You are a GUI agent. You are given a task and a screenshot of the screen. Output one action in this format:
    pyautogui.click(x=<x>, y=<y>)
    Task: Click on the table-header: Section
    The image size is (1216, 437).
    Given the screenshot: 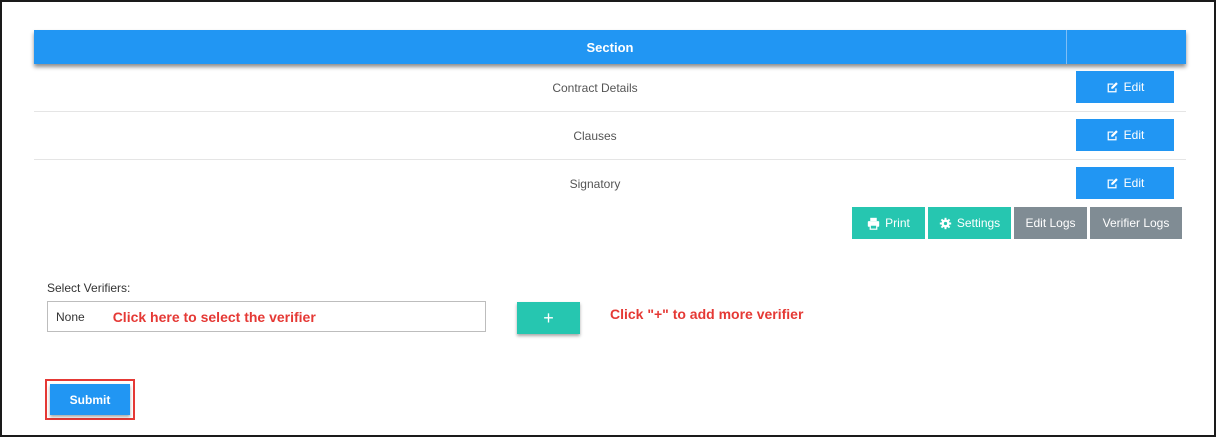 What is the action you would take?
    pyautogui.click(x=610, y=47)
    